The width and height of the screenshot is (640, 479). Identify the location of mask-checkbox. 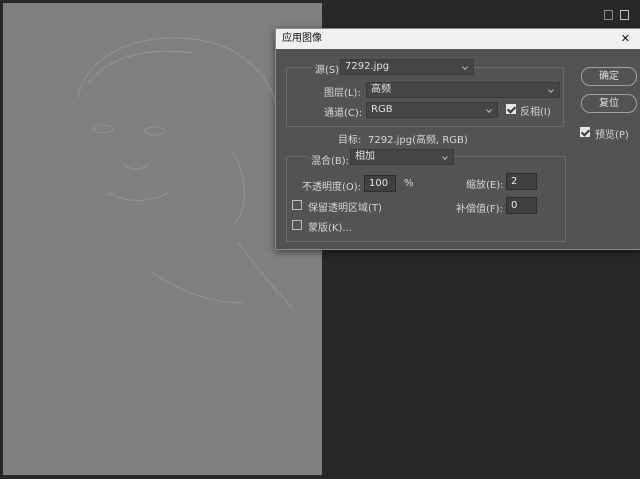
(297, 225).